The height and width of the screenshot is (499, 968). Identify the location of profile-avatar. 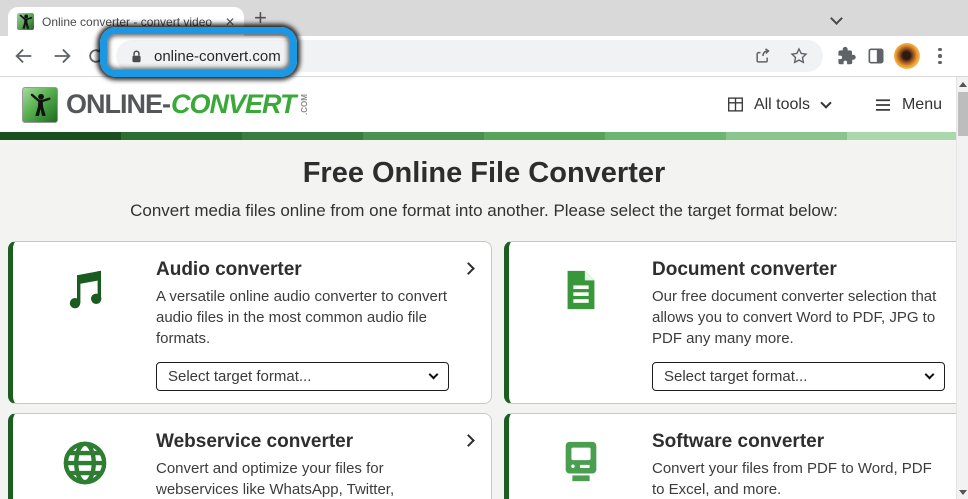
(907, 56).